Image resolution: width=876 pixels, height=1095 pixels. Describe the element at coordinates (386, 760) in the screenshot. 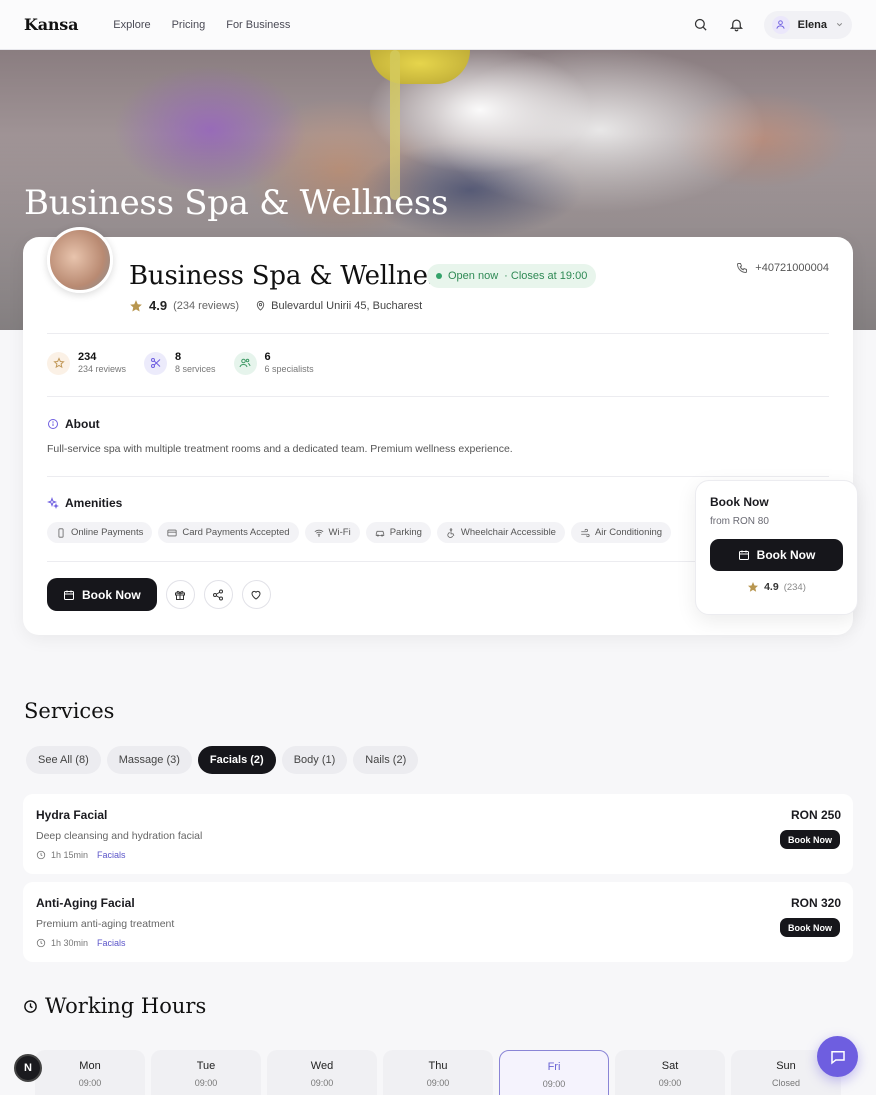

I see `filter-nails: Nails (2)` at that location.